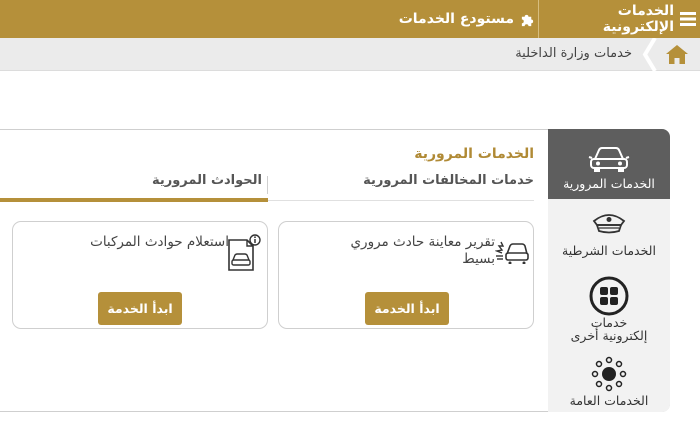 This screenshot has width=700, height=429. I want to click on sidebar-item-other-eservices: خدمات إلكترونية أخرى, so click(609, 316).